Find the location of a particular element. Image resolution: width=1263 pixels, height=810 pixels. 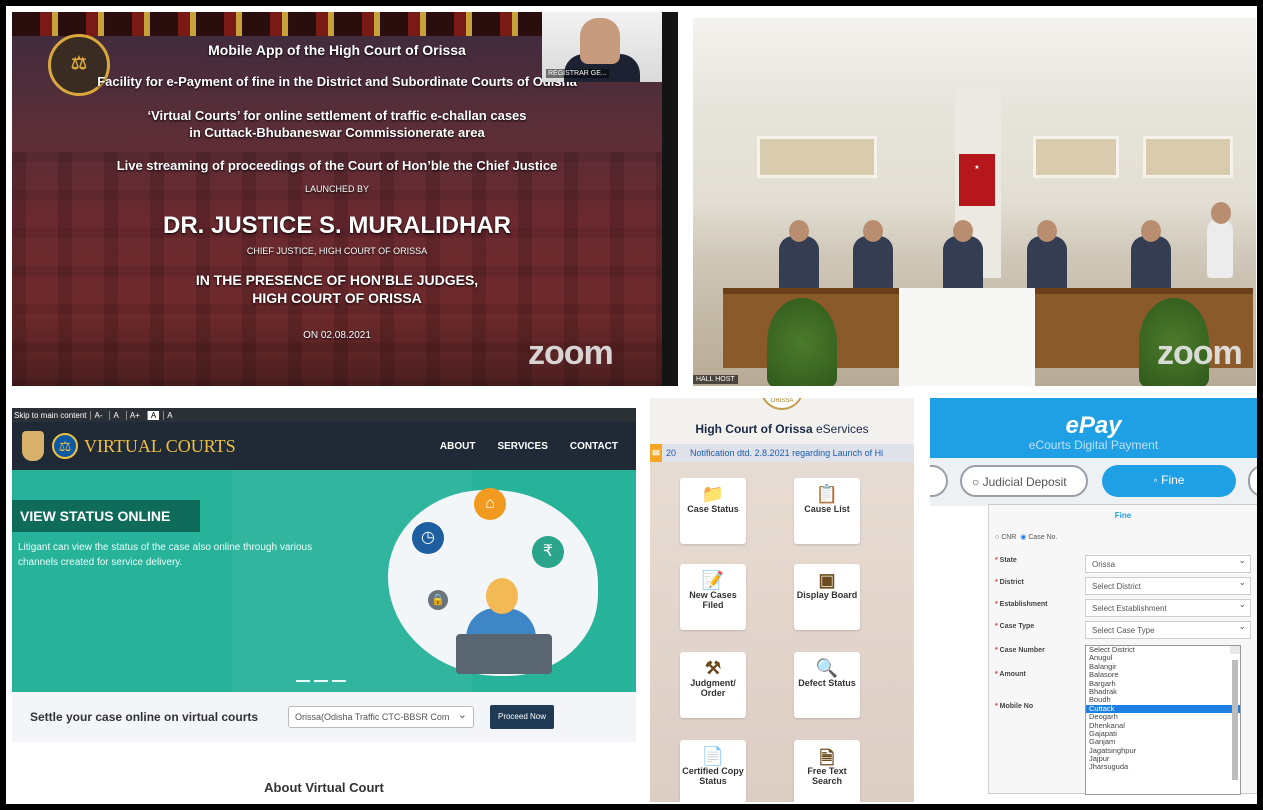

label-mobile-text: Mobile No is located at coordinates (1016, 706).